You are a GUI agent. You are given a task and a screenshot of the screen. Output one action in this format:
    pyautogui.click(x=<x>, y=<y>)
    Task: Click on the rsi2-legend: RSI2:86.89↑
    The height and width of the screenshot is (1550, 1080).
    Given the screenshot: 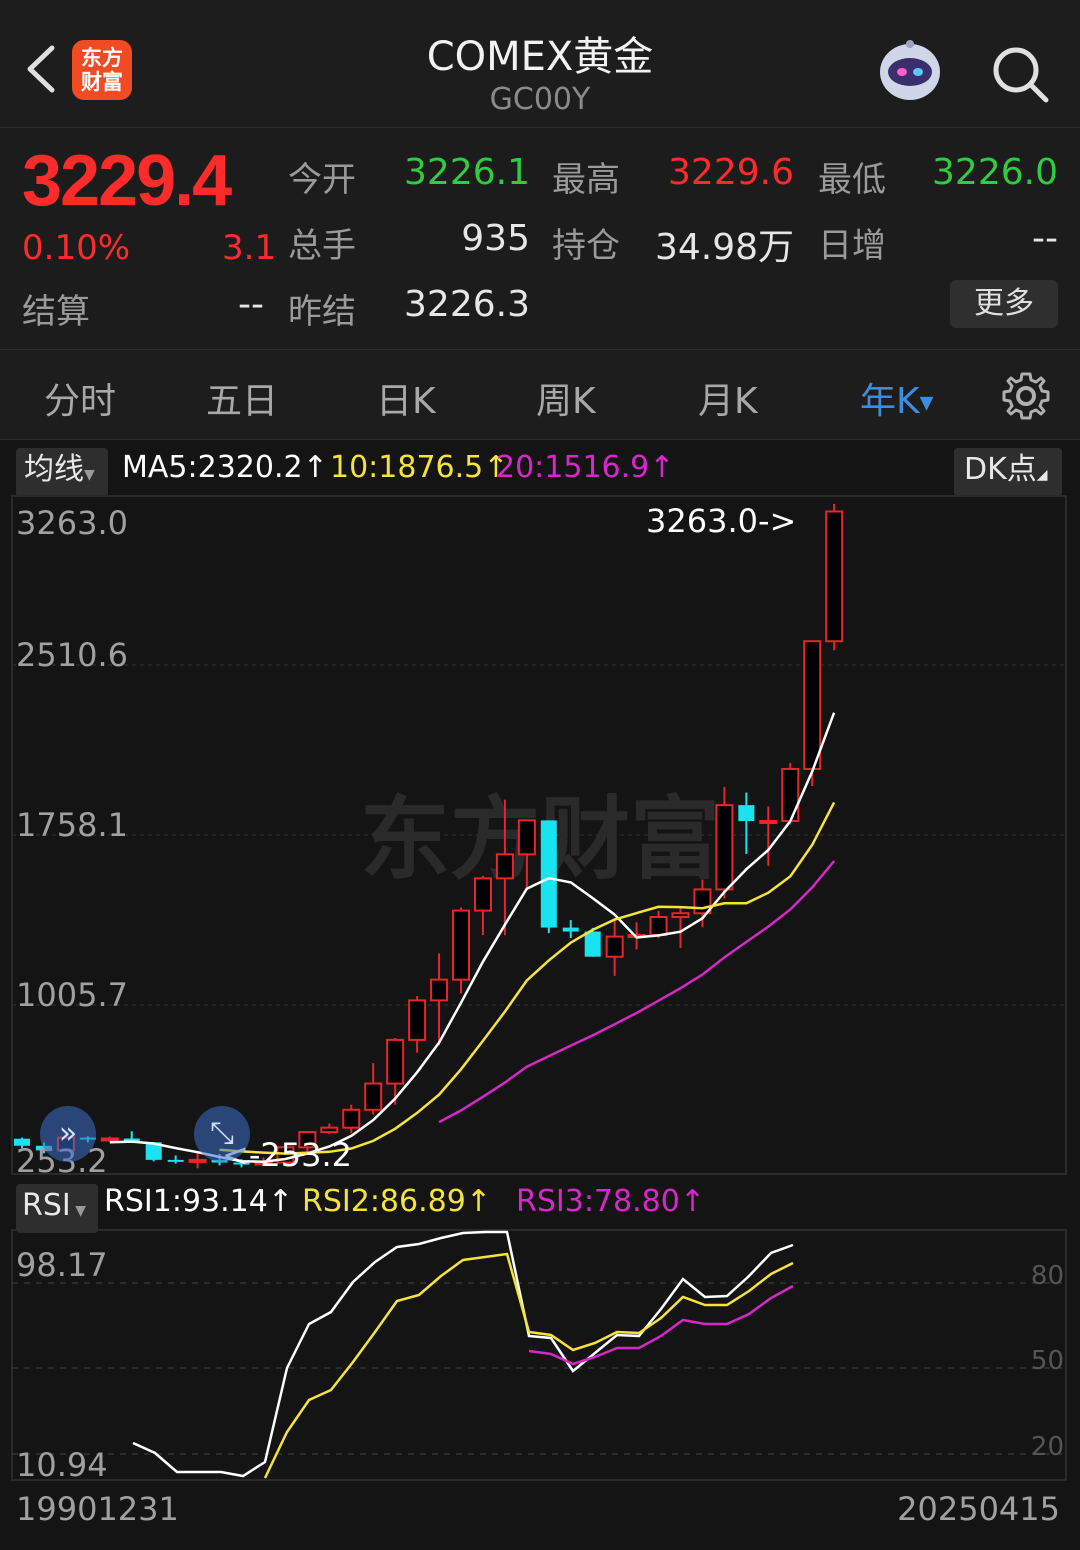 What is the action you would take?
    pyautogui.click(x=396, y=1201)
    